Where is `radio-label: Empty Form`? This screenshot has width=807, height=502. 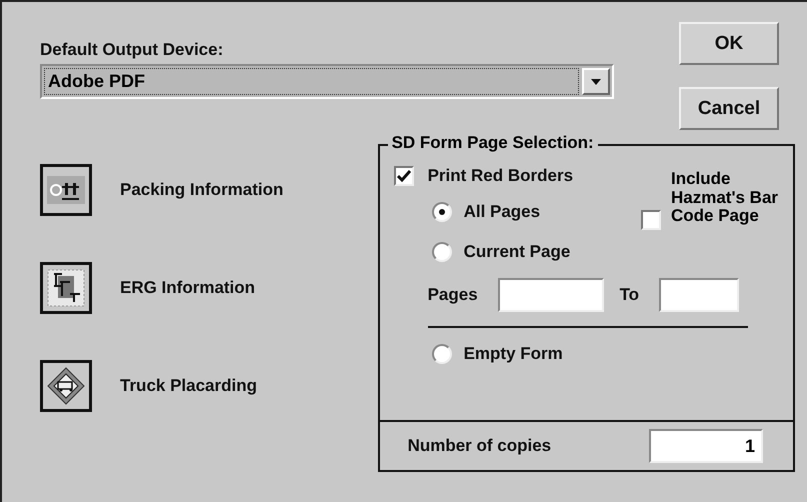 radio-label: Empty Form is located at coordinates (513, 354).